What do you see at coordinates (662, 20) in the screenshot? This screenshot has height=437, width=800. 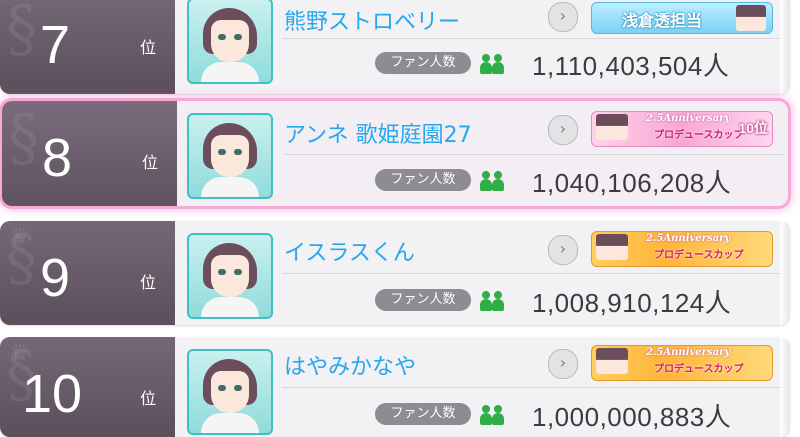 I see `badge-text: 浅倉透担当` at bounding box center [662, 20].